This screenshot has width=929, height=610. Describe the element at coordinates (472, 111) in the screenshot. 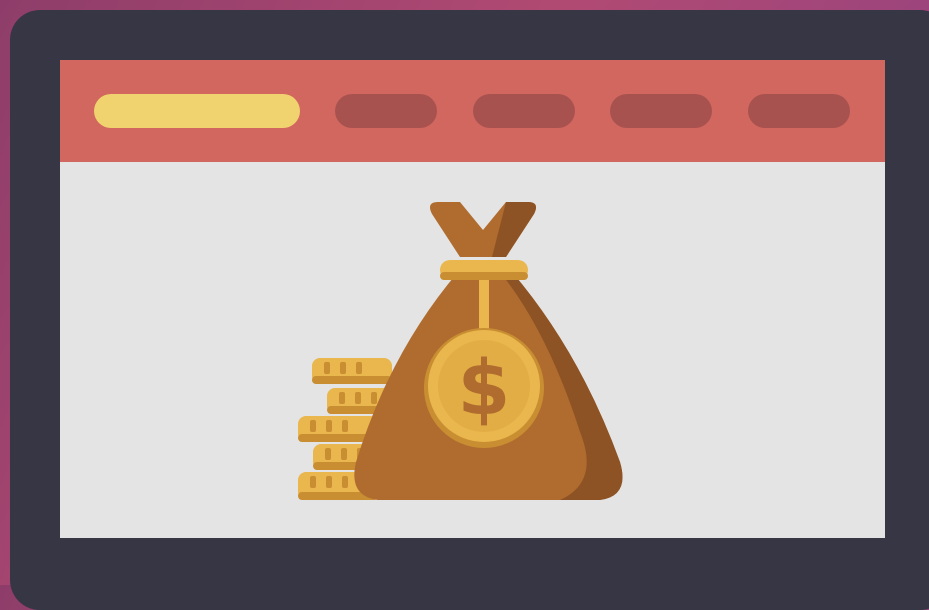

I see `nav-bar` at that location.